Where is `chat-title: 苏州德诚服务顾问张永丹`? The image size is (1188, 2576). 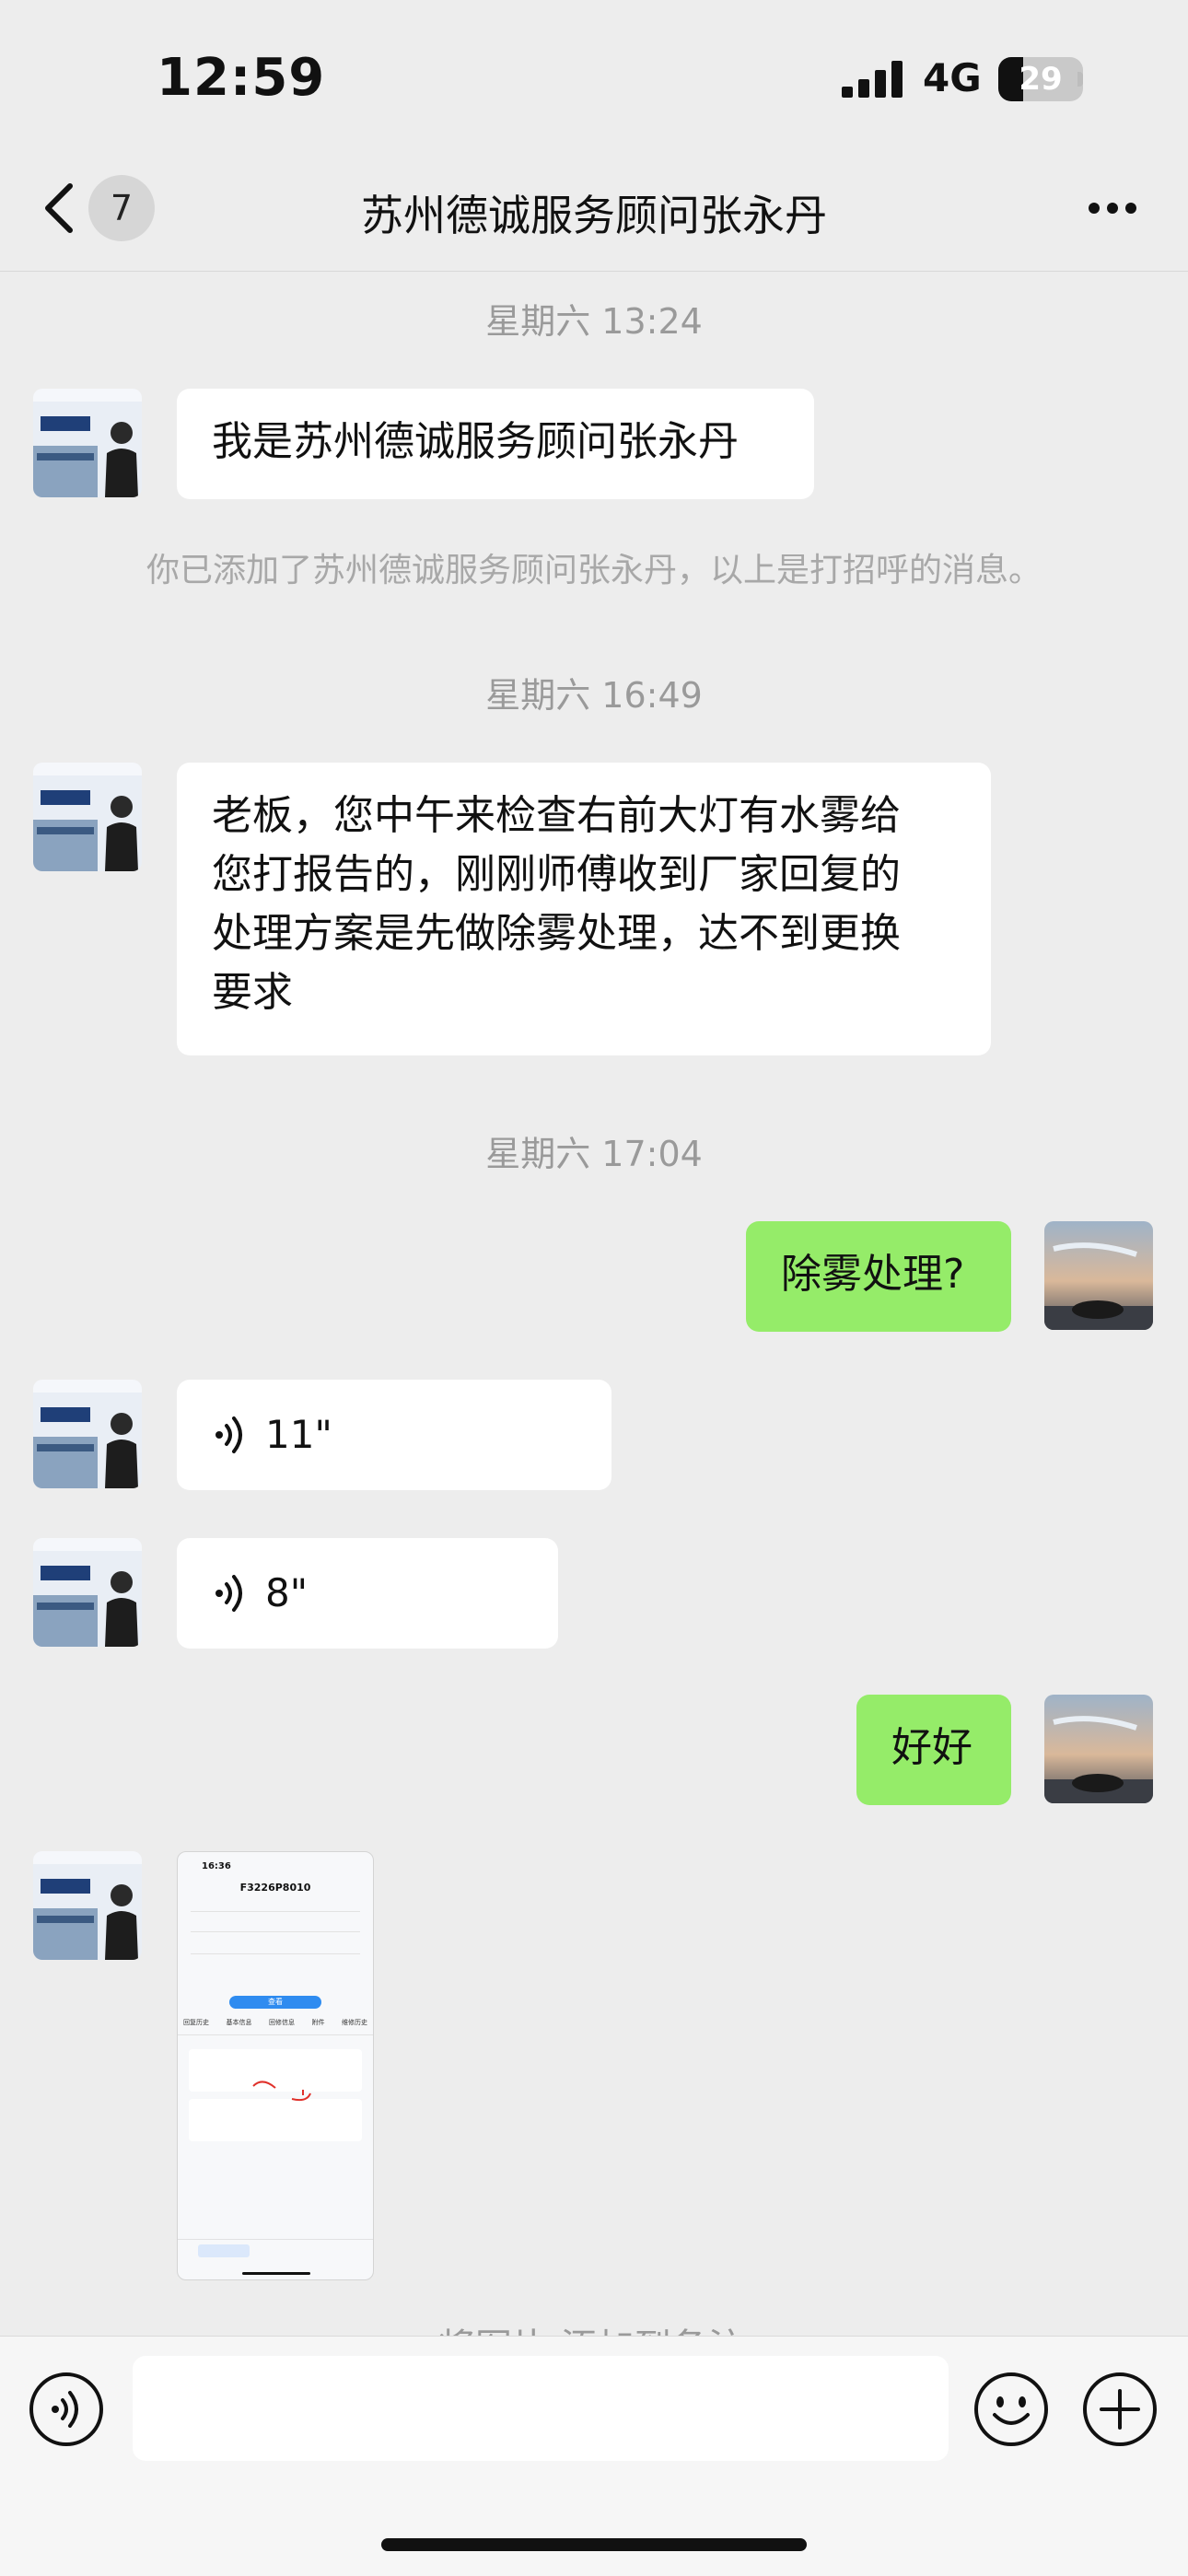 chat-title: 苏州德诚服务顾问张永丹 is located at coordinates (594, 215).